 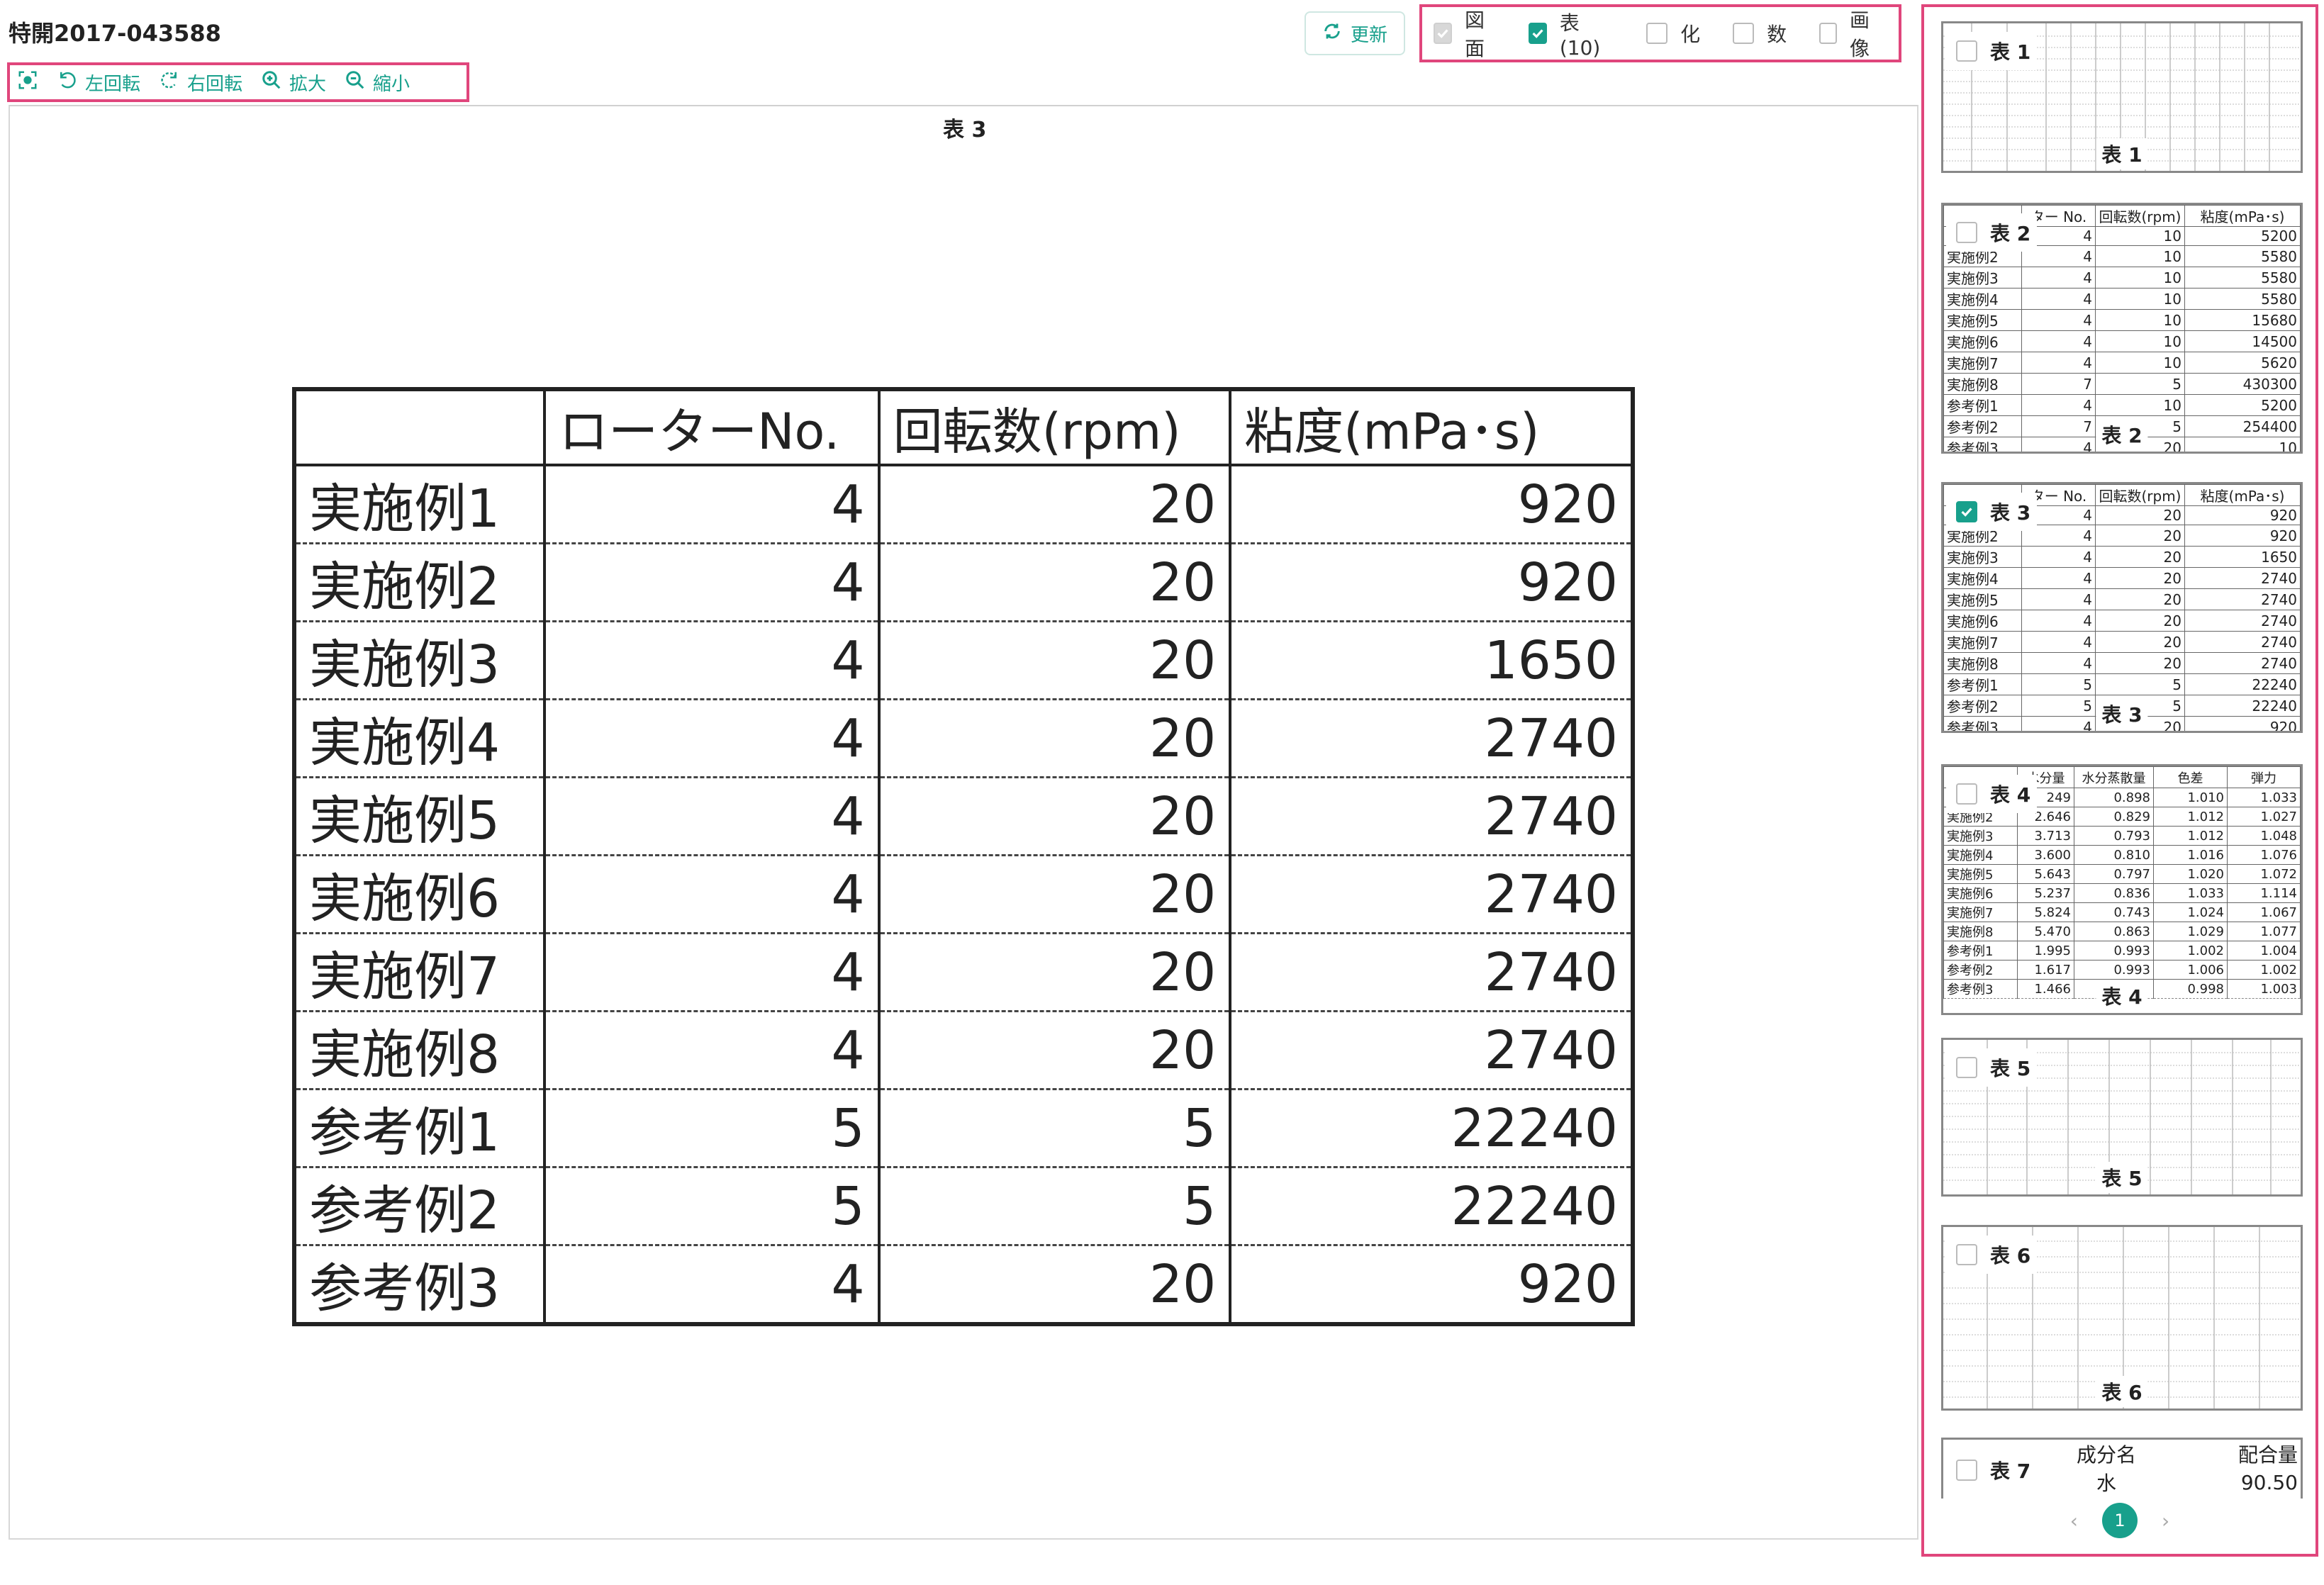 I want to click on table-row: 実施例3 4 20 1650, so click(x=963, y=660).